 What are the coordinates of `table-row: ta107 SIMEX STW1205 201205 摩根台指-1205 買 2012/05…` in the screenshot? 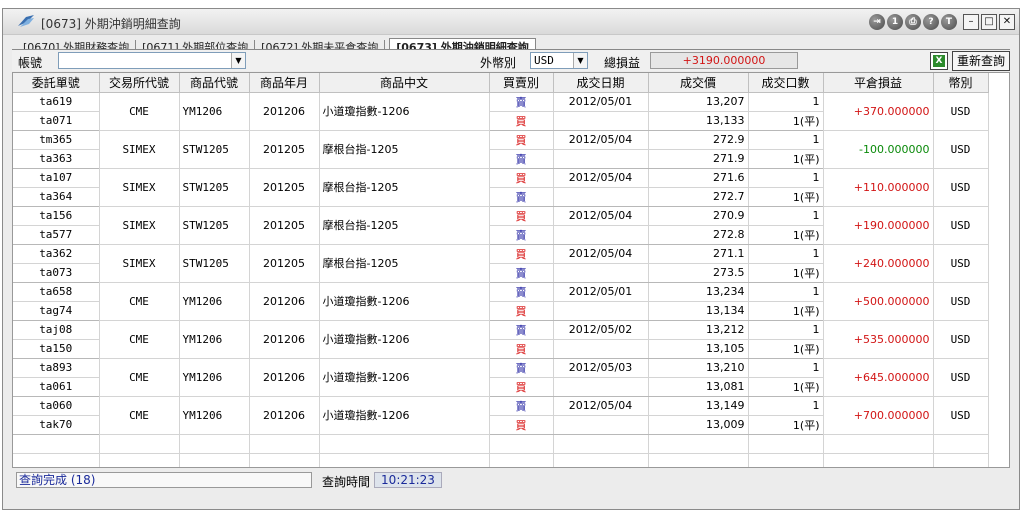 It's located at (501, 187).